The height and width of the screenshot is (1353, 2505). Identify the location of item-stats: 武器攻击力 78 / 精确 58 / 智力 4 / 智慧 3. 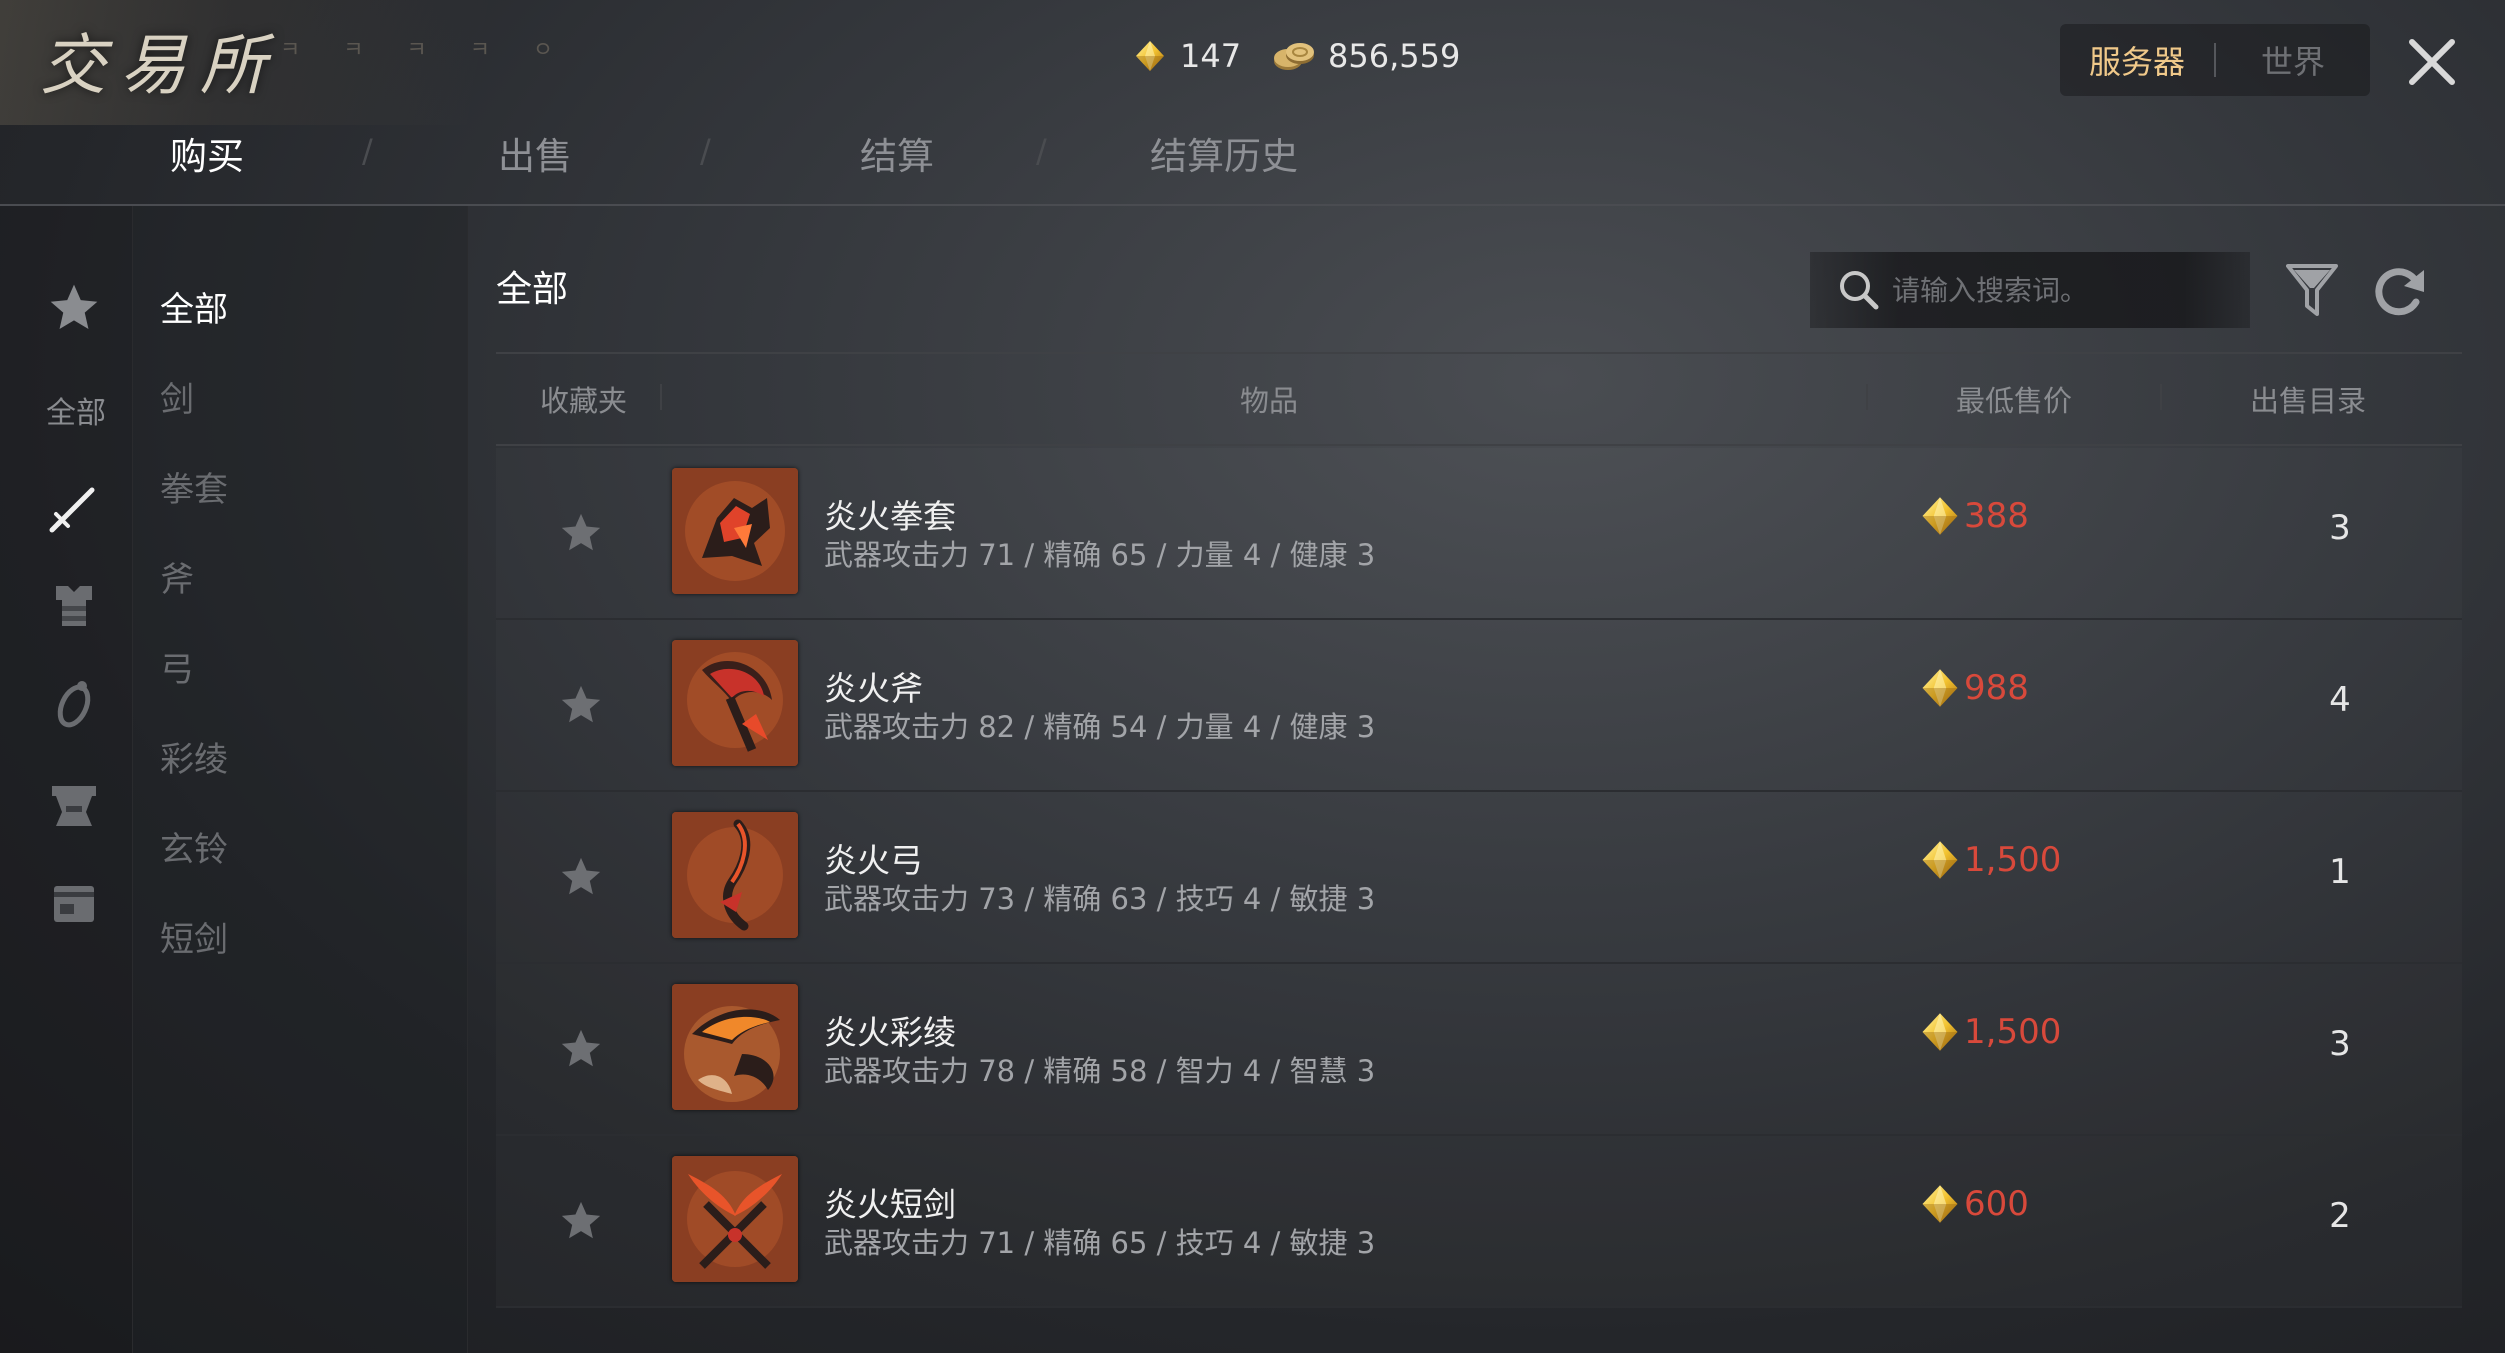
(1100, 1071).